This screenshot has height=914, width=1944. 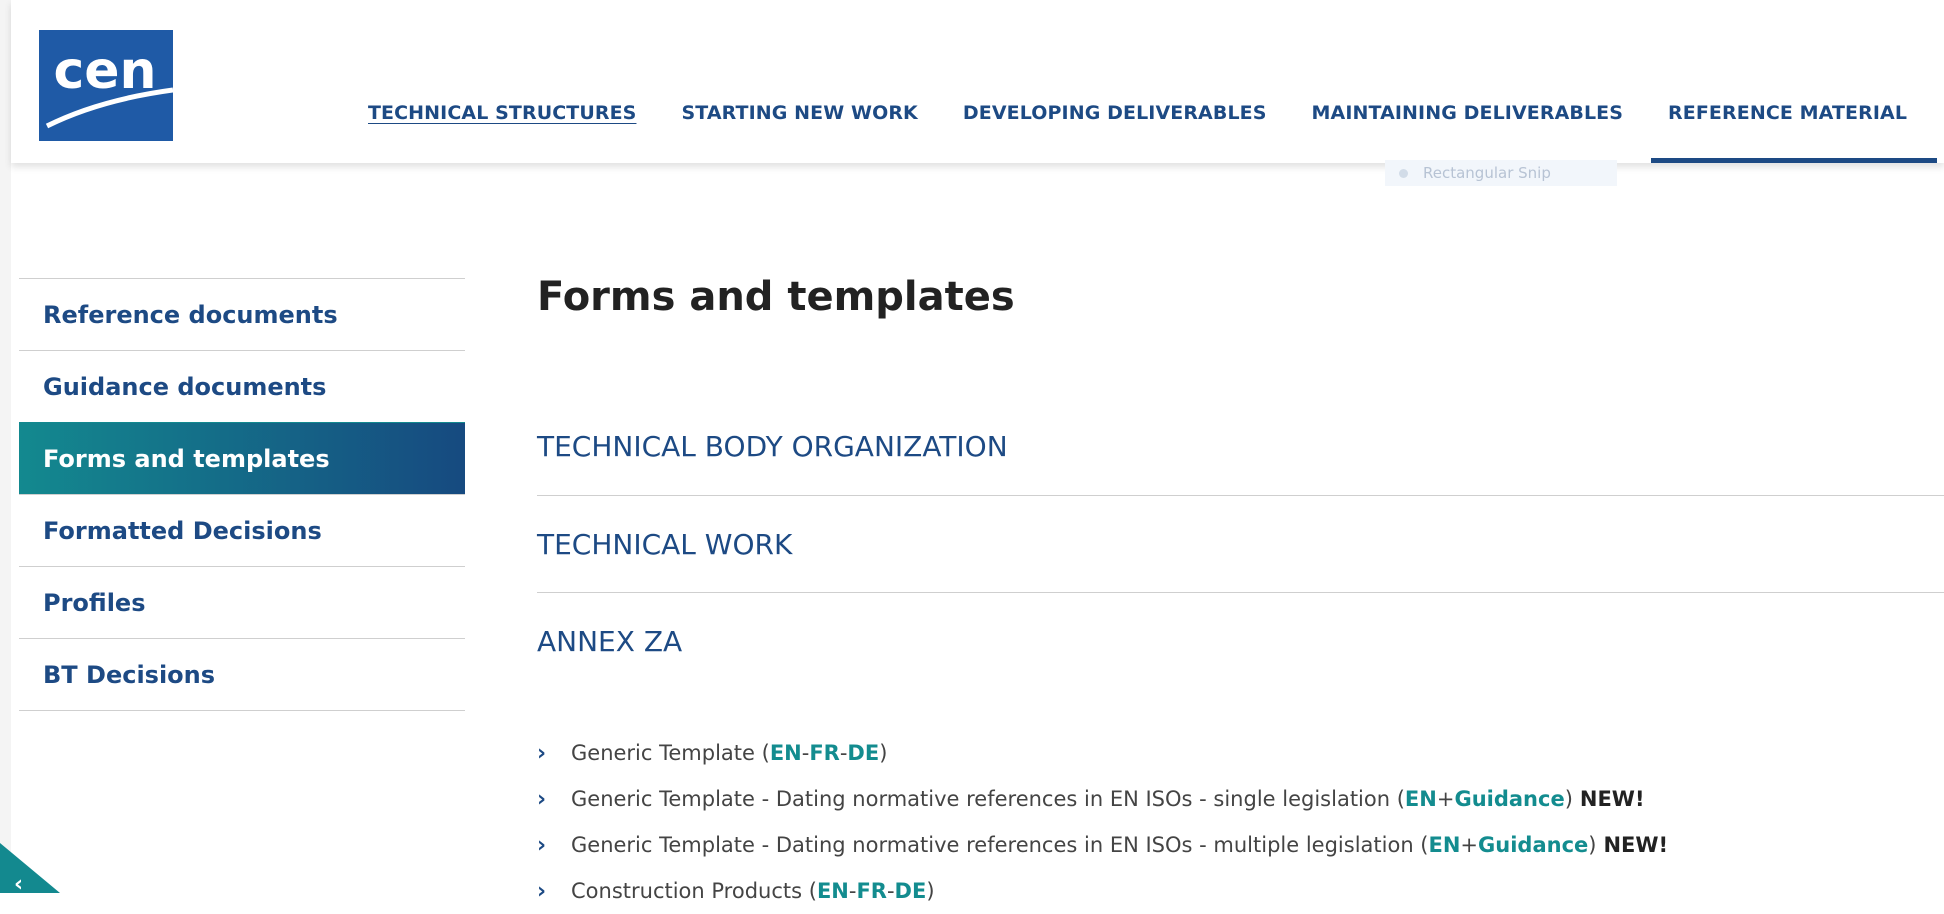 What do you see at coordinates (1403, 173) in the screenshot?
I see `snip-dot-icon` at bounding box center [1403, 173].